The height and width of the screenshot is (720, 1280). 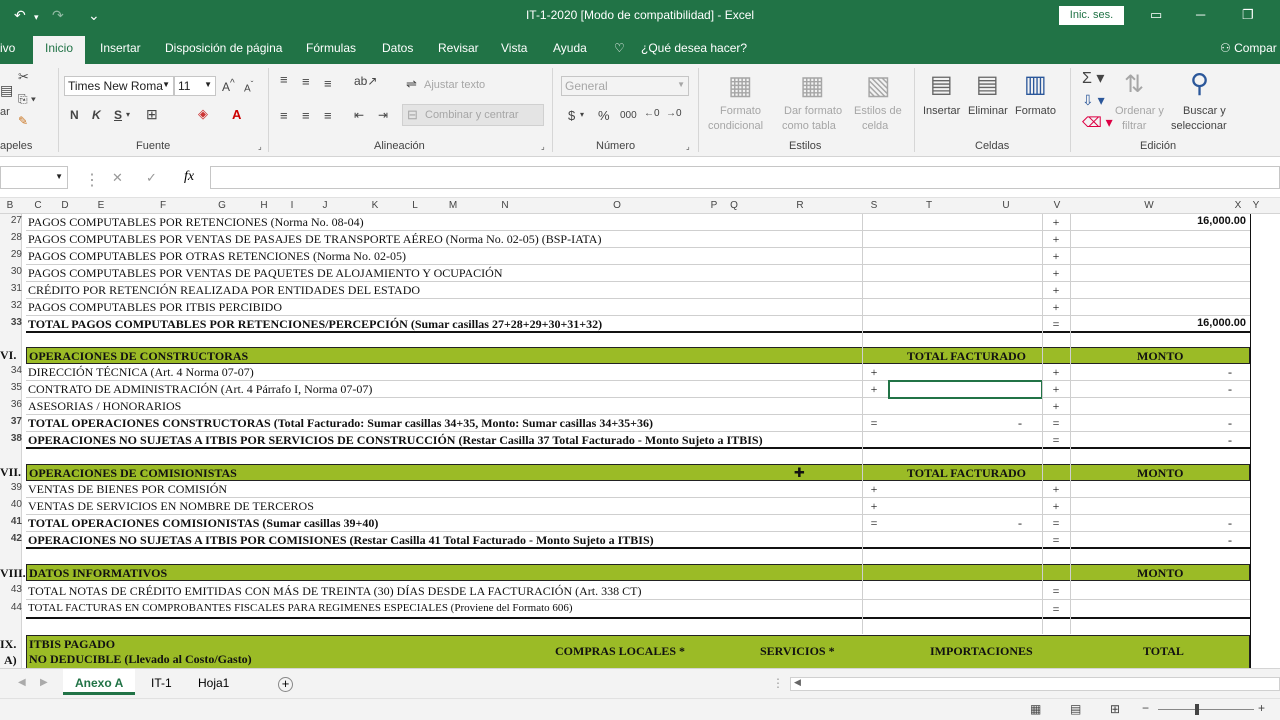 What do you see at coordinates (222, 205) in the screenshot?
I see `column-header: G` at bounding box center [222, 205].